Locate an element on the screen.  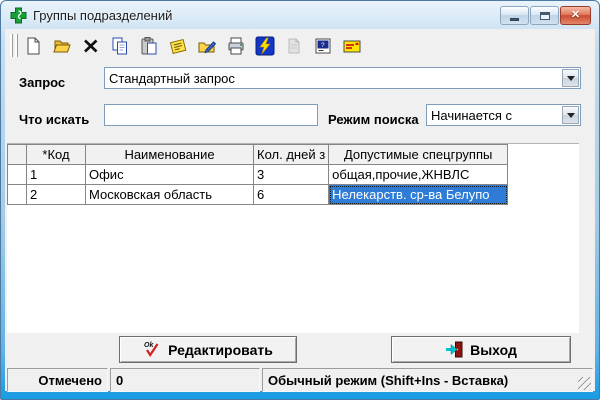
days-cell: 6 is located at coordinates (291, 194).